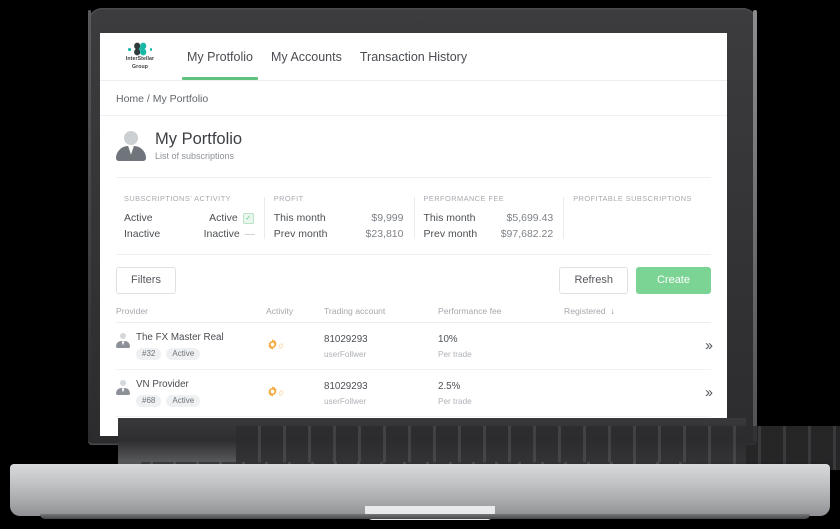 Image resolution: width=840 pixels, height=529 pixels. I want to click on stat-title: SUBSCRIPTIONS' ACTIVITY, so click(178, 199).